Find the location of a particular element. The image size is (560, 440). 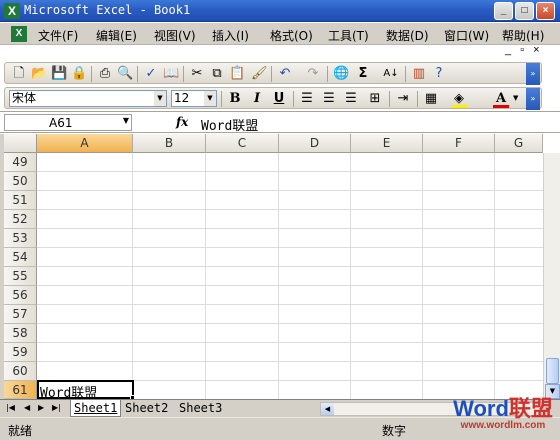

open-icon: 📂 is located at coordinates (39, 74).